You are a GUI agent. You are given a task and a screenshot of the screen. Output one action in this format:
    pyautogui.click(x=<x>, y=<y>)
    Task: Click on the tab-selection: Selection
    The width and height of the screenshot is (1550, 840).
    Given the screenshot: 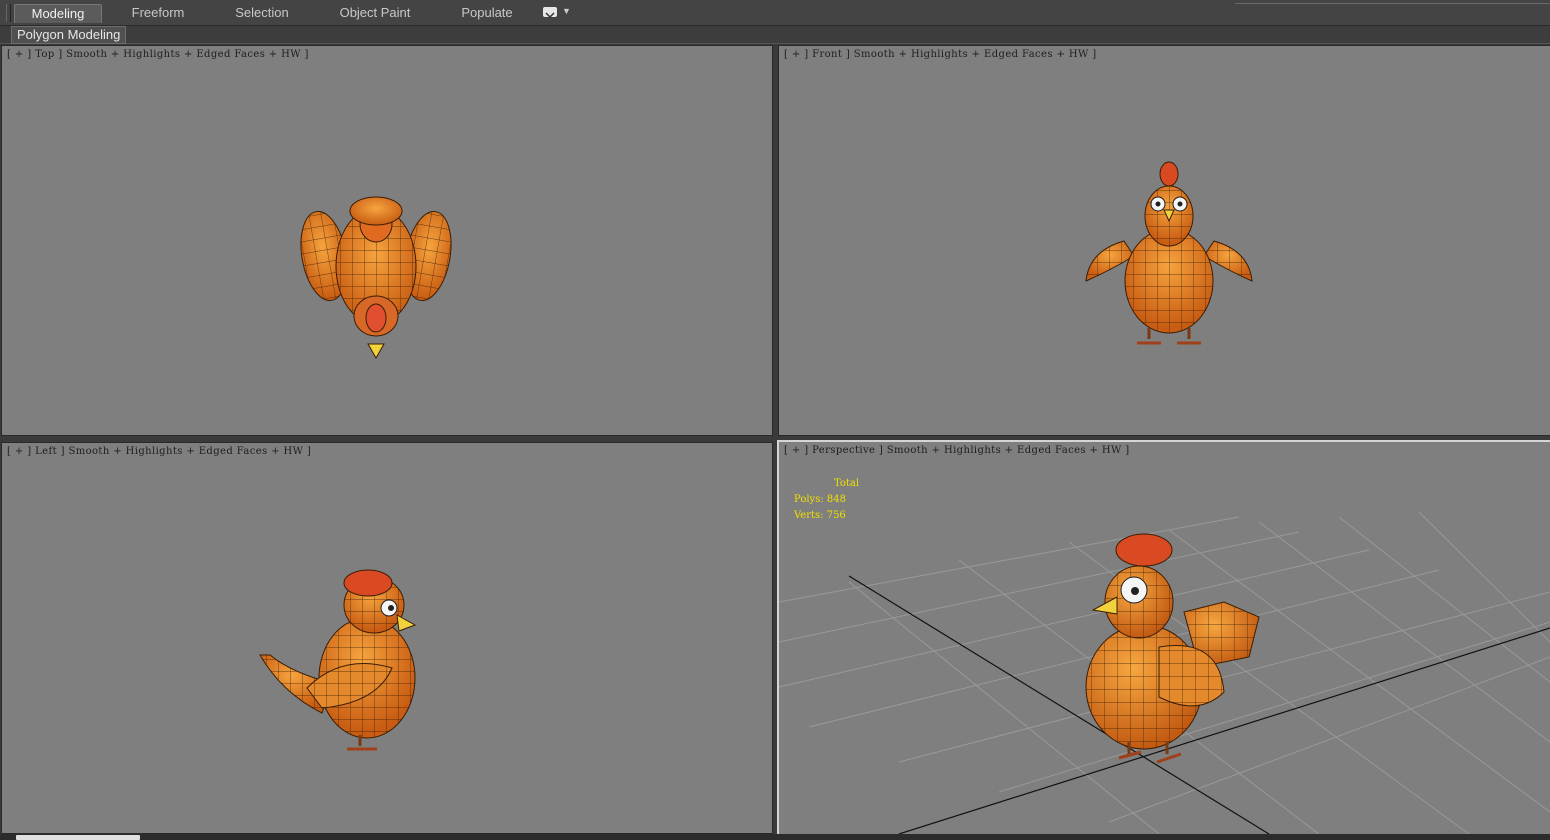 What is the action you would take?
    pyautogui.click(x=262, y=13)
    